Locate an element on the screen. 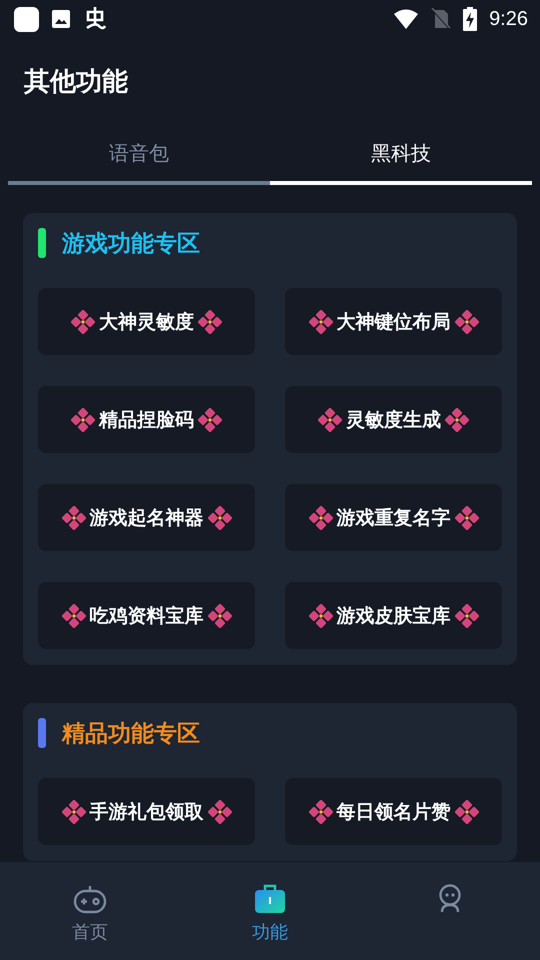 Image resolution: width=540 pixels, height=960 pixels. tab: 语音包 is located at coordinates (139, 155).